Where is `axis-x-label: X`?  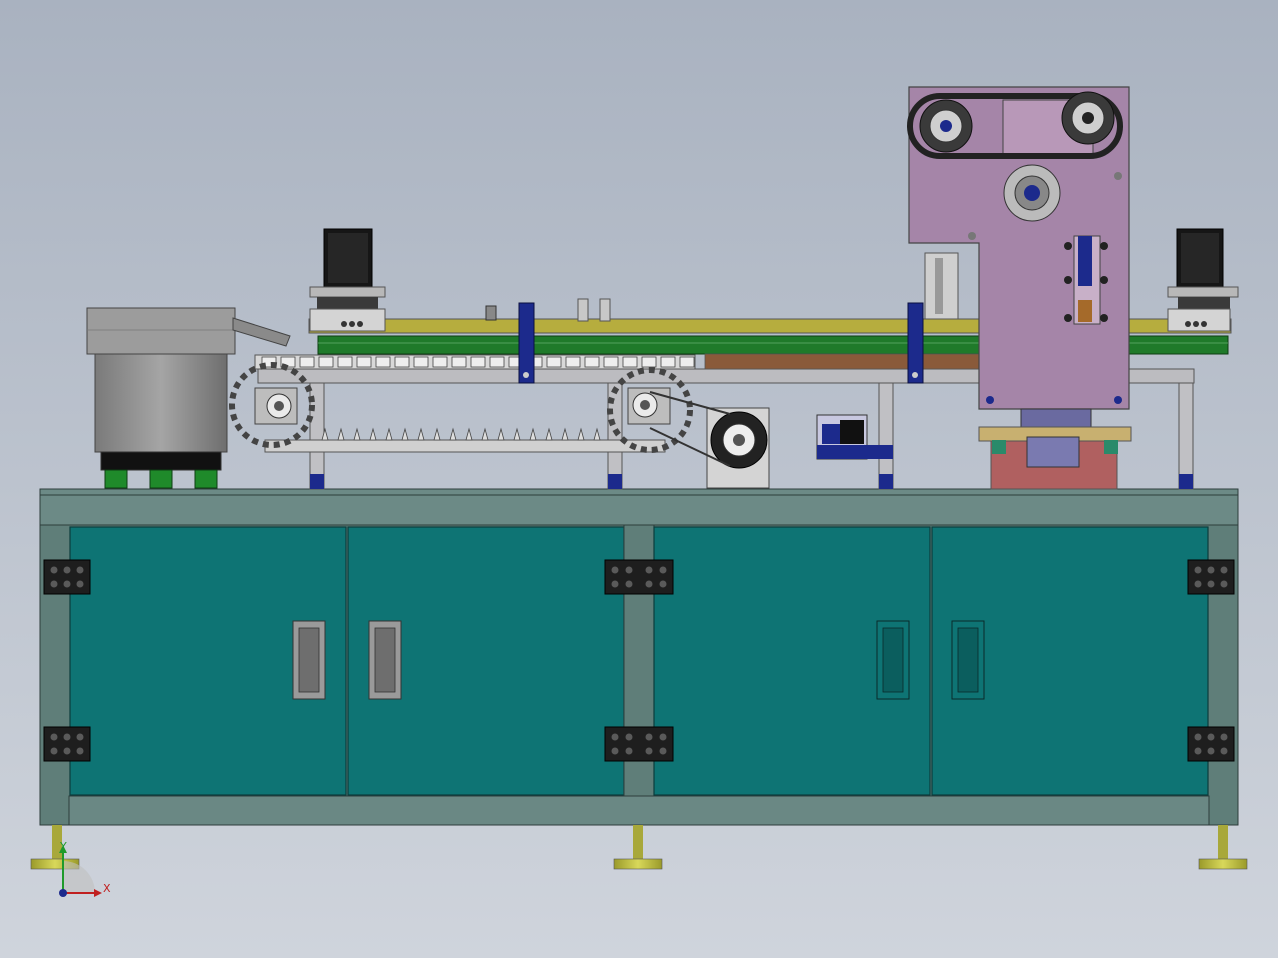 axis-x-label: X is located at coordinates (107, 888).